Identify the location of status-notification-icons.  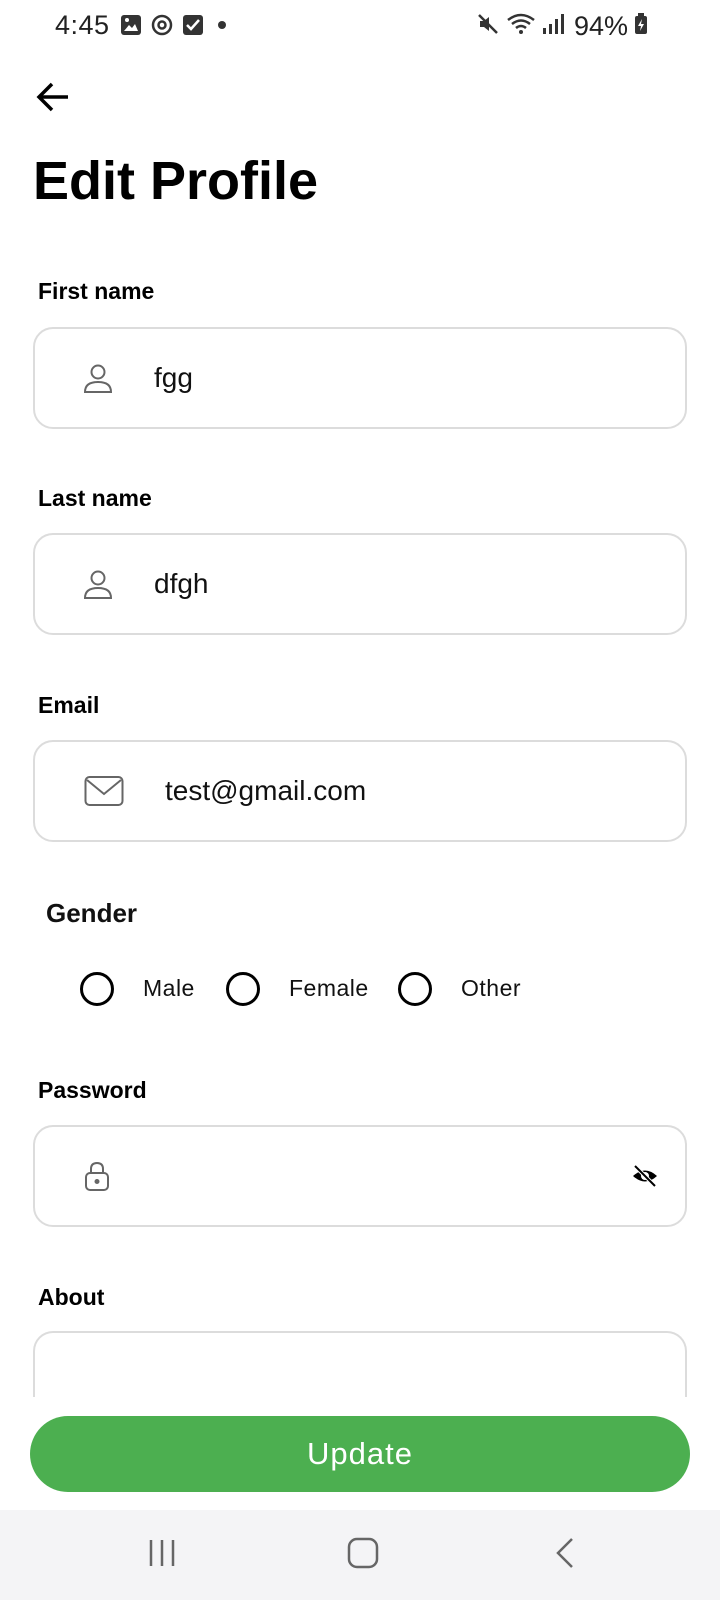
(176, 27).